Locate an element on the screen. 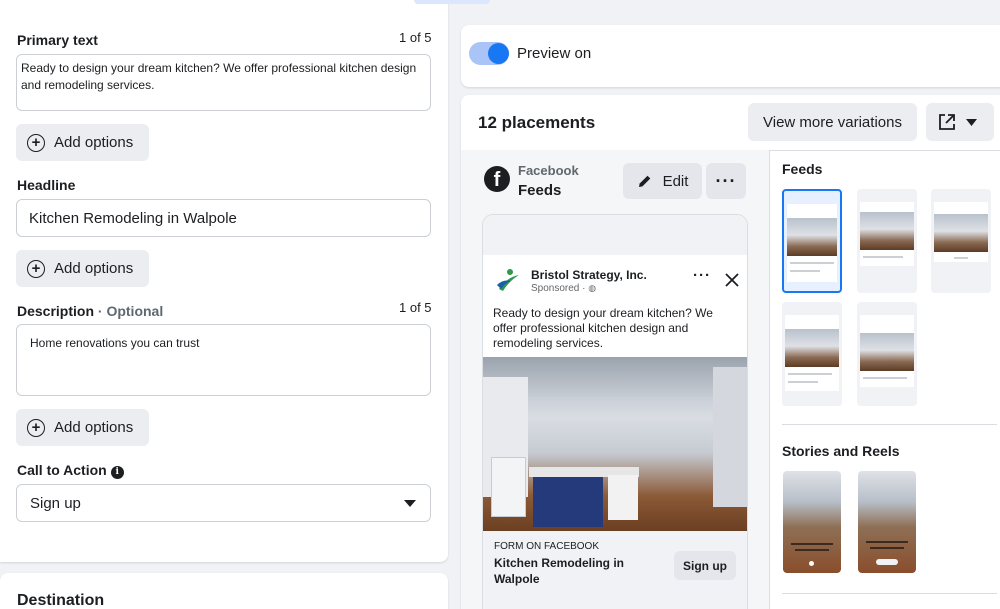 The width and height of the screenshot is (1000, 609). ad-form-label: FORM ON FACEBOOK is located at coordinates (547, 546).